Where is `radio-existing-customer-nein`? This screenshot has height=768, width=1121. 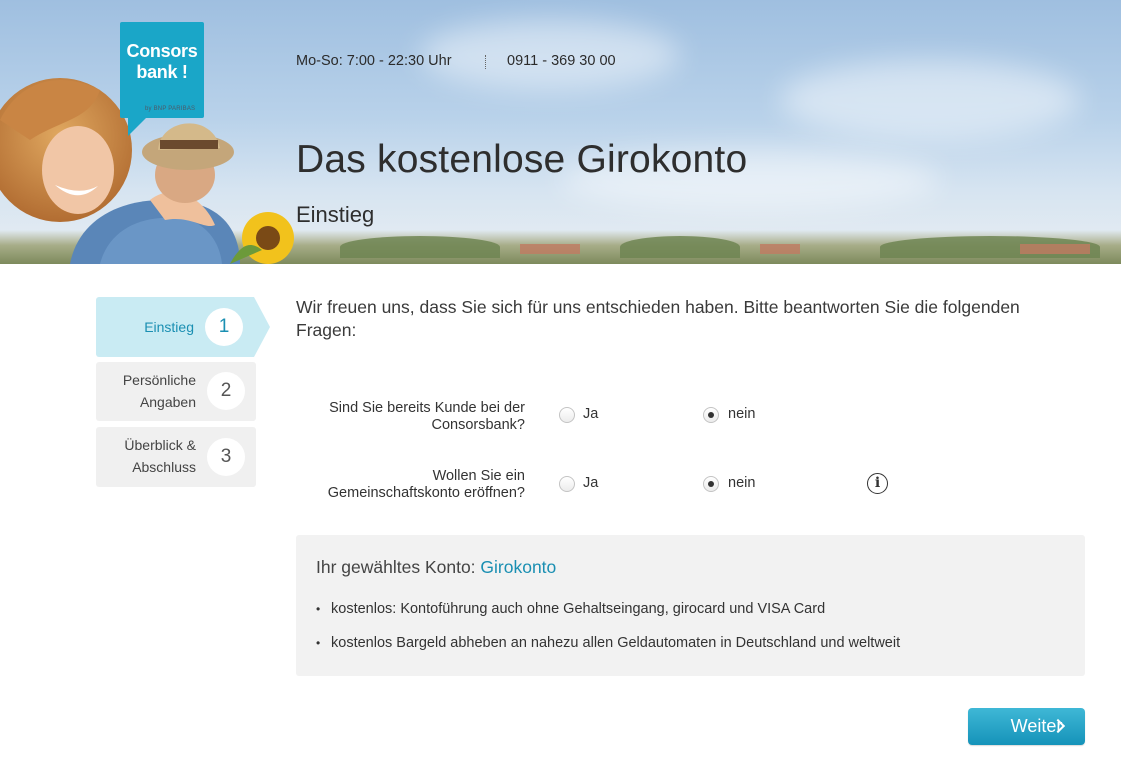
radio-existing-customer-nein is located at coordinates (711, 415).